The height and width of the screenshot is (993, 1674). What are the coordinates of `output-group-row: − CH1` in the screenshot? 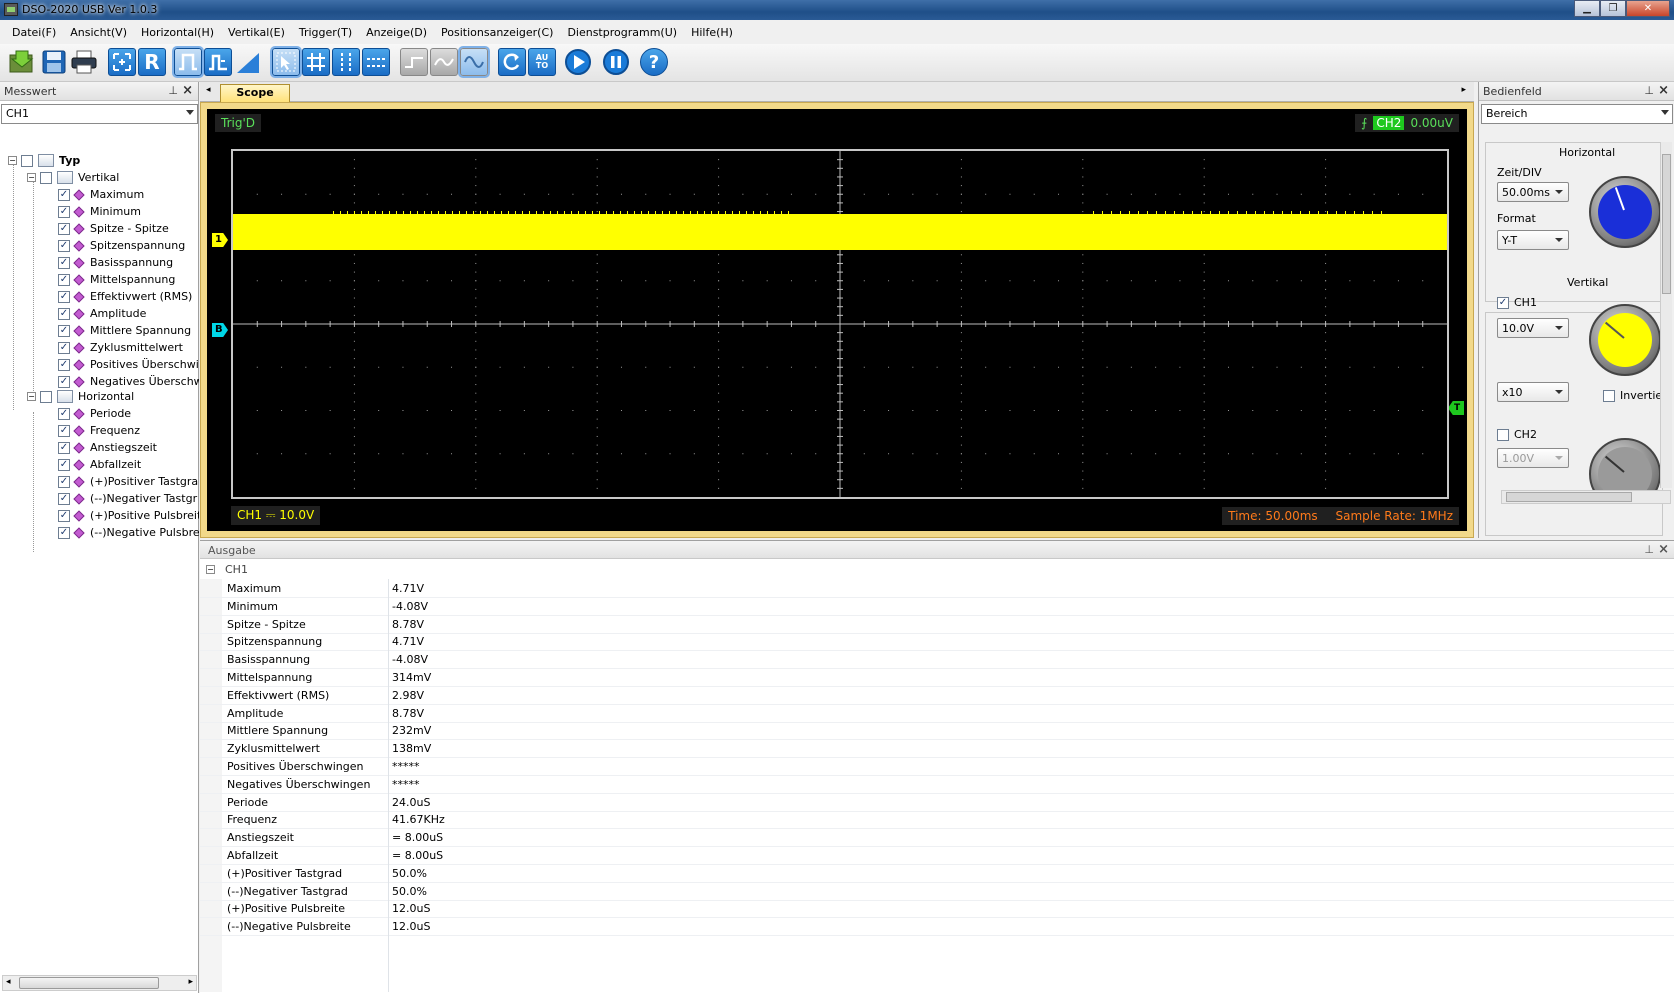 It's located at (937, 569).